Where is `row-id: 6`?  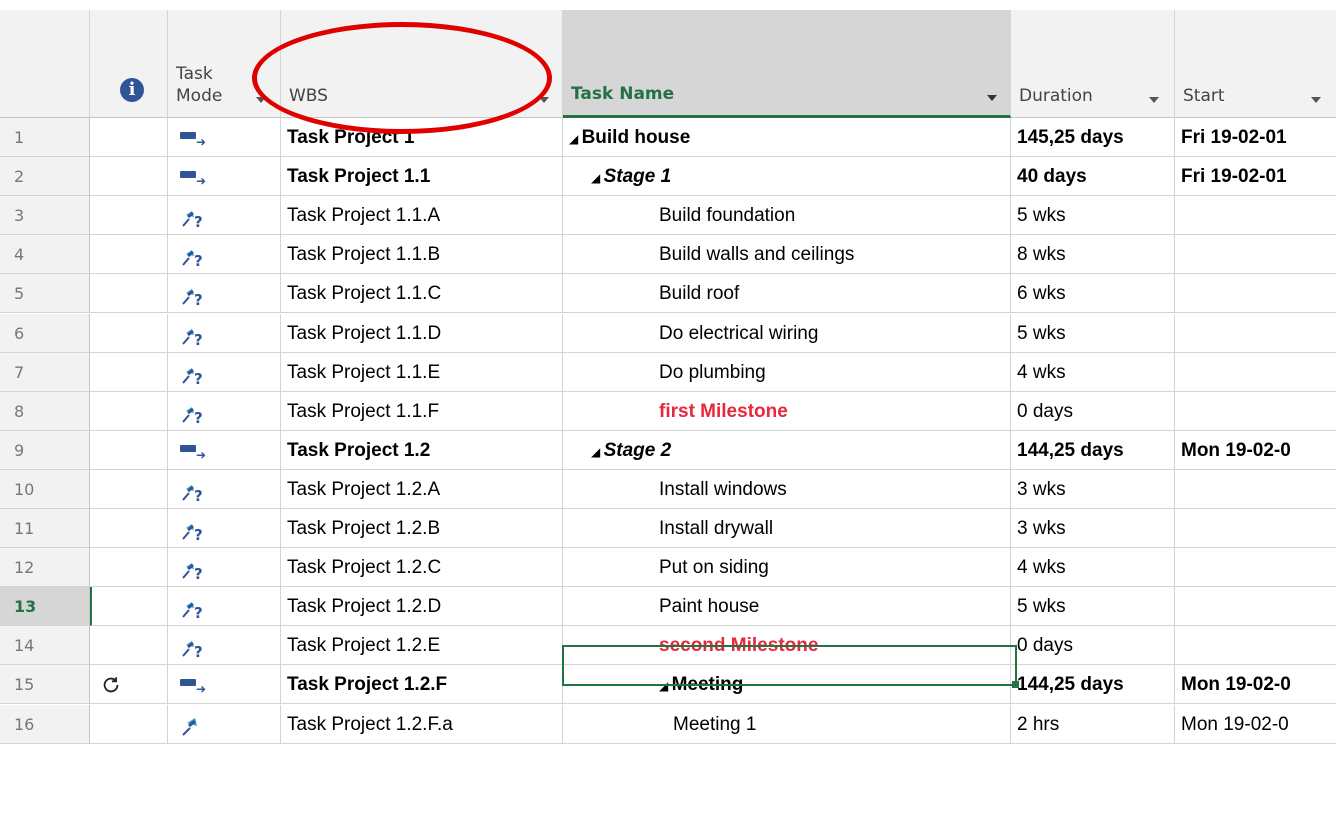
row-id: 6 is located at coordinates (45, 333).